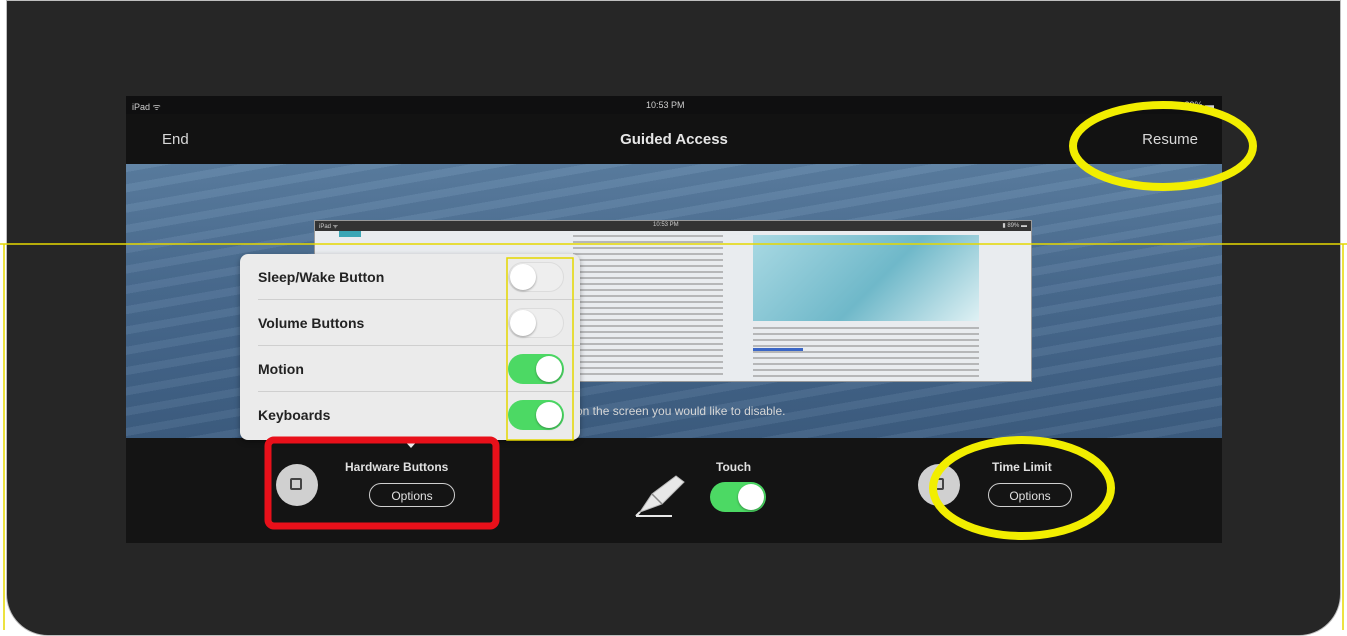 The height and width of the screenshot is (636, 1347). Describe the element at coordinates (329, 227) in the screenshot. I see `background-app-carrier: iPad ᯤ` at that location.